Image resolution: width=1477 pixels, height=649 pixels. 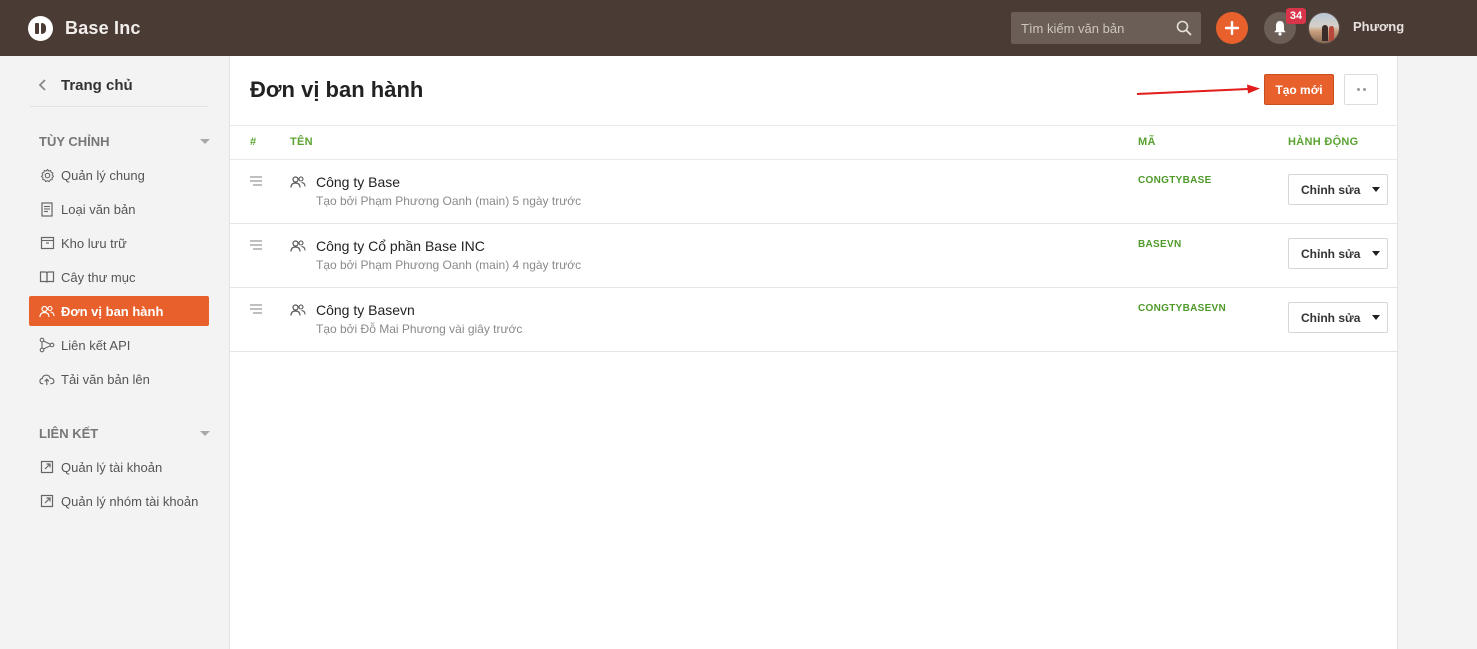 I want to click on chevron-left-icon, so click(x=42, y=85).